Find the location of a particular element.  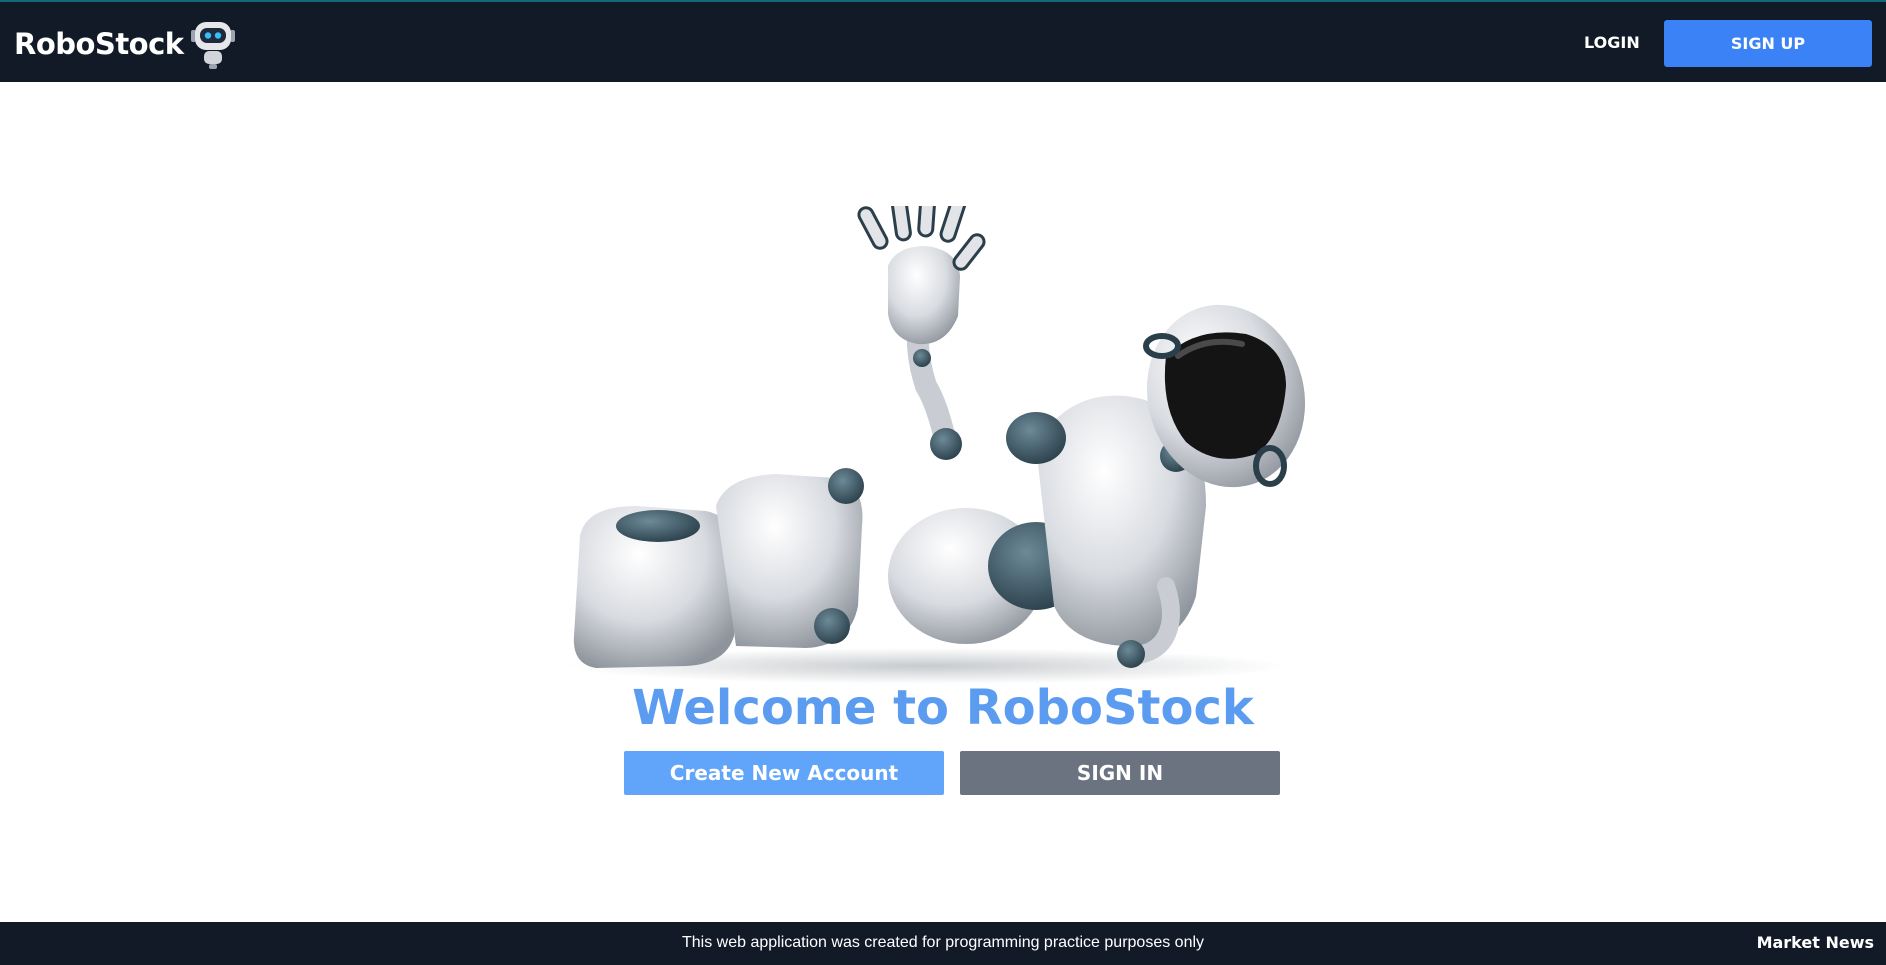

sign-in-button: SIGN IN is located at coordinates (1120, 773).